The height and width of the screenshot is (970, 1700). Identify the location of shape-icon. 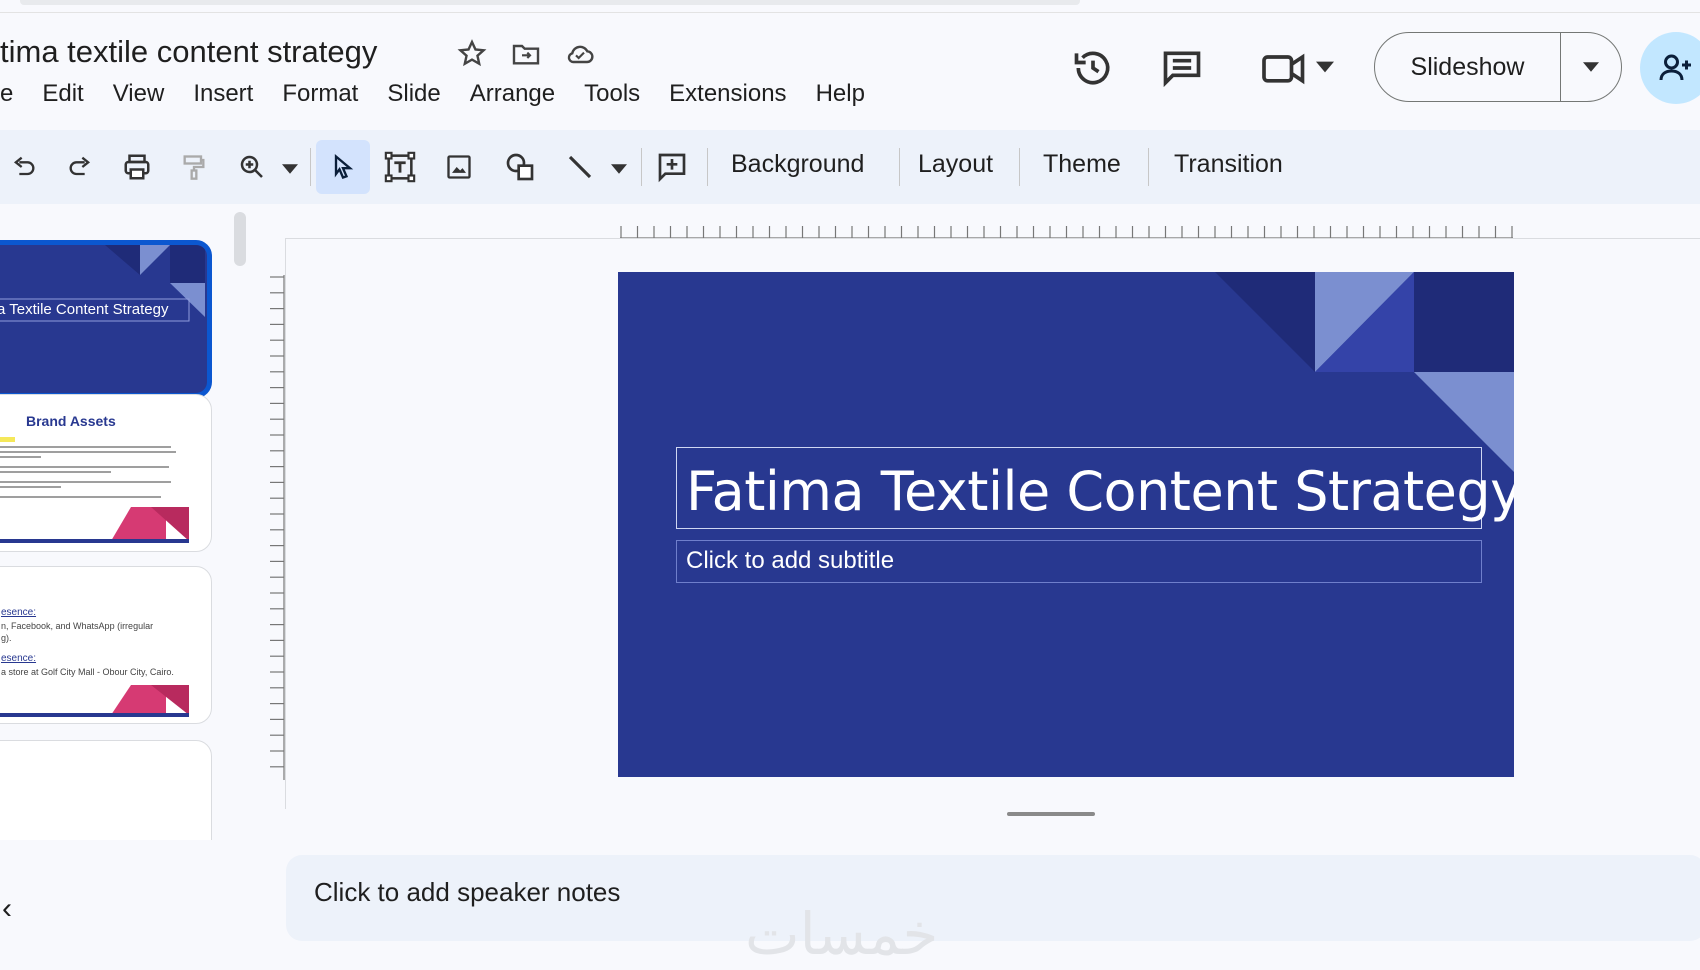
(520, 167).